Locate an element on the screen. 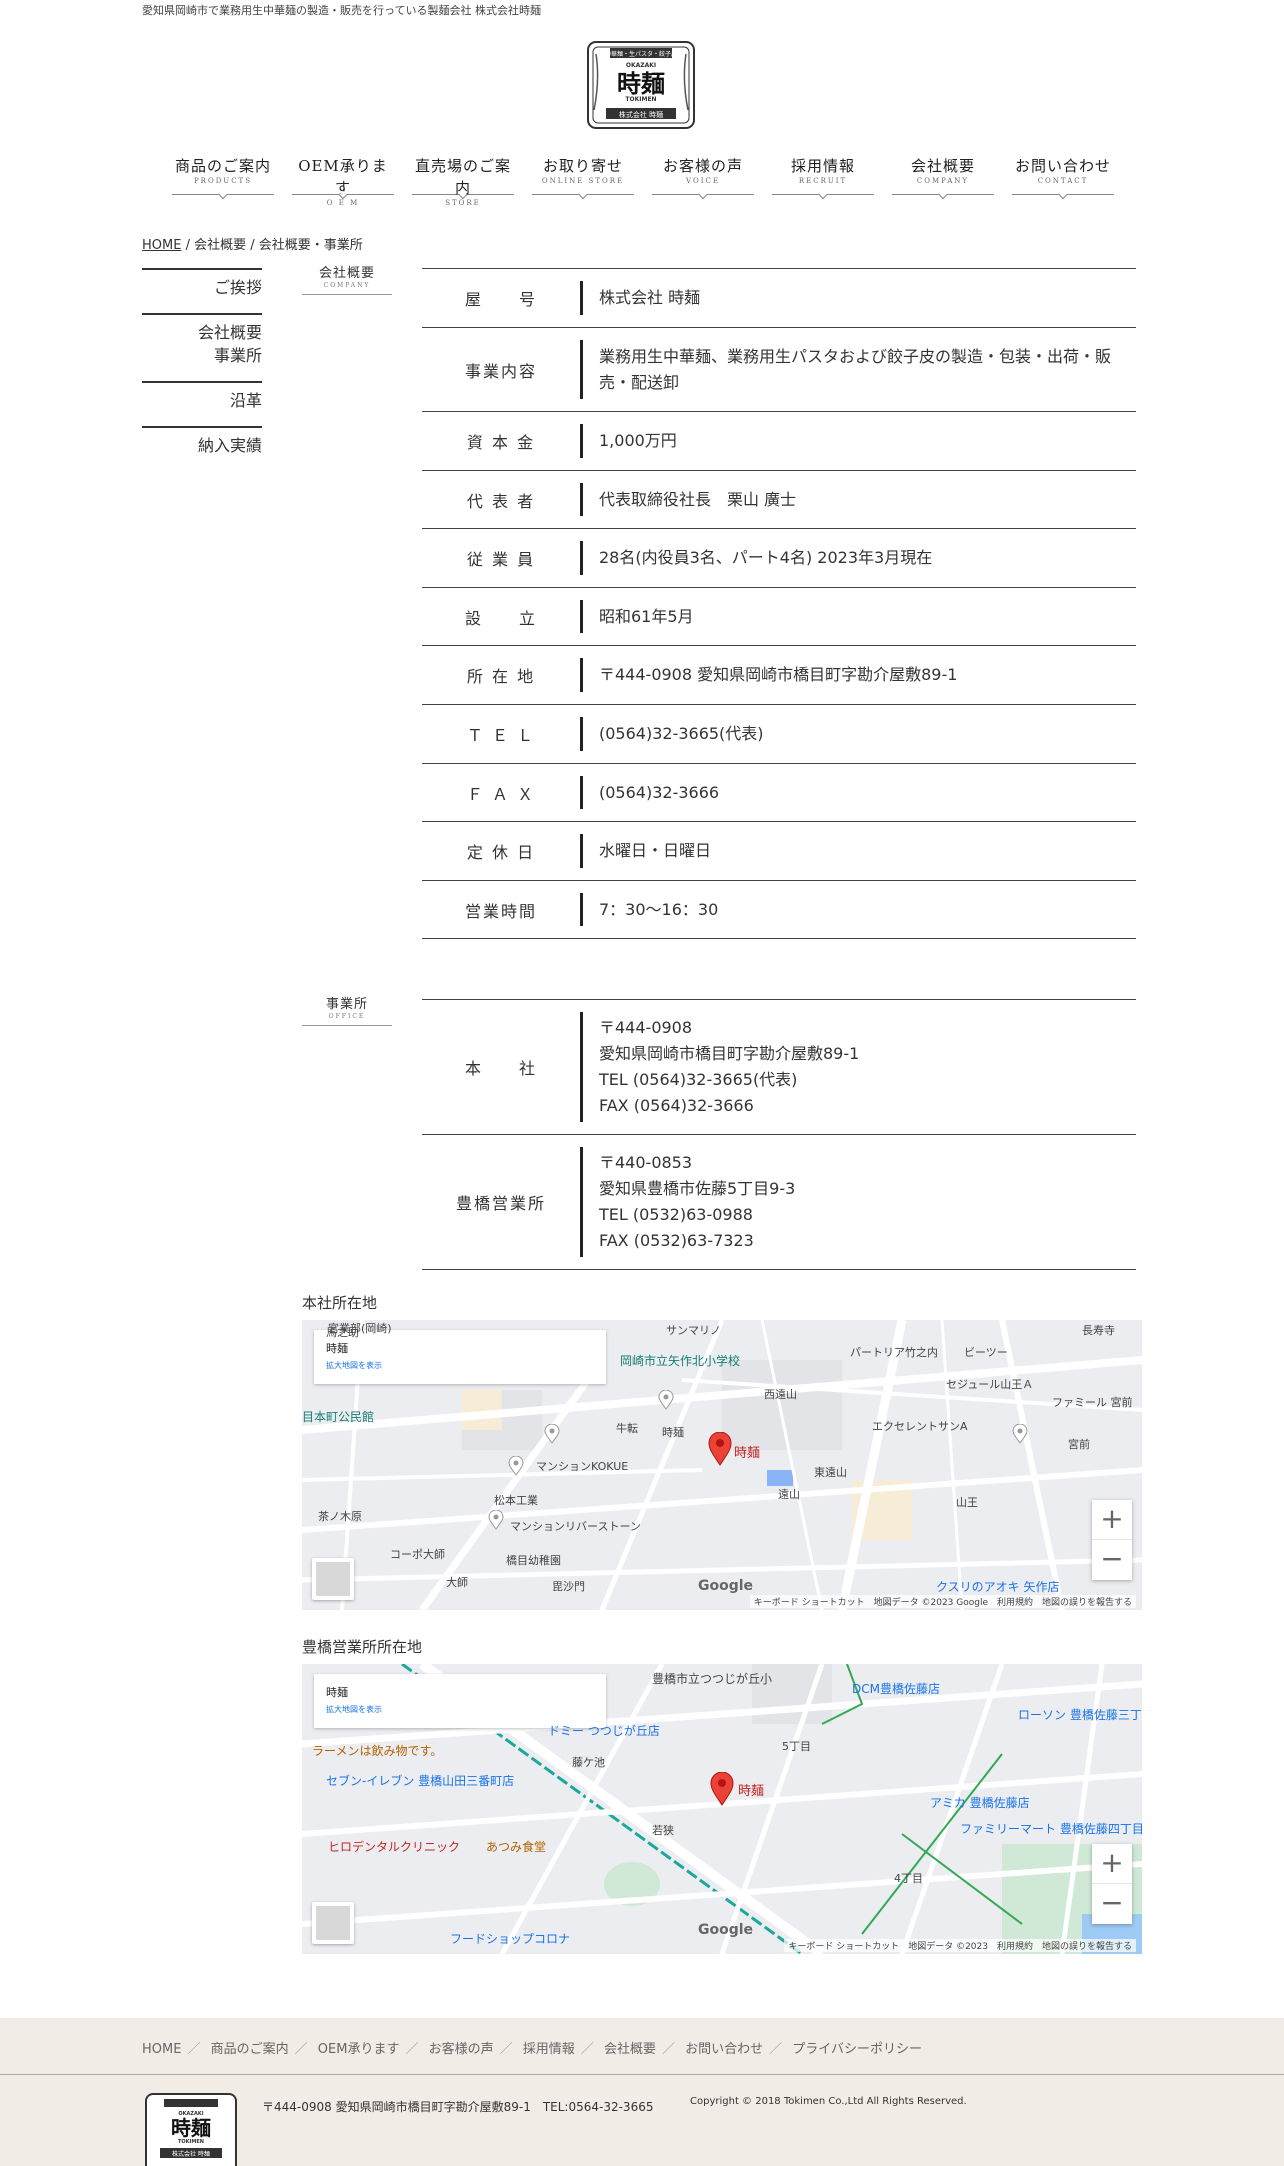 The height and width of the screenshot is (2166, 1284). map-label: 長寿寺 is located at coordinates (1098, 1330).